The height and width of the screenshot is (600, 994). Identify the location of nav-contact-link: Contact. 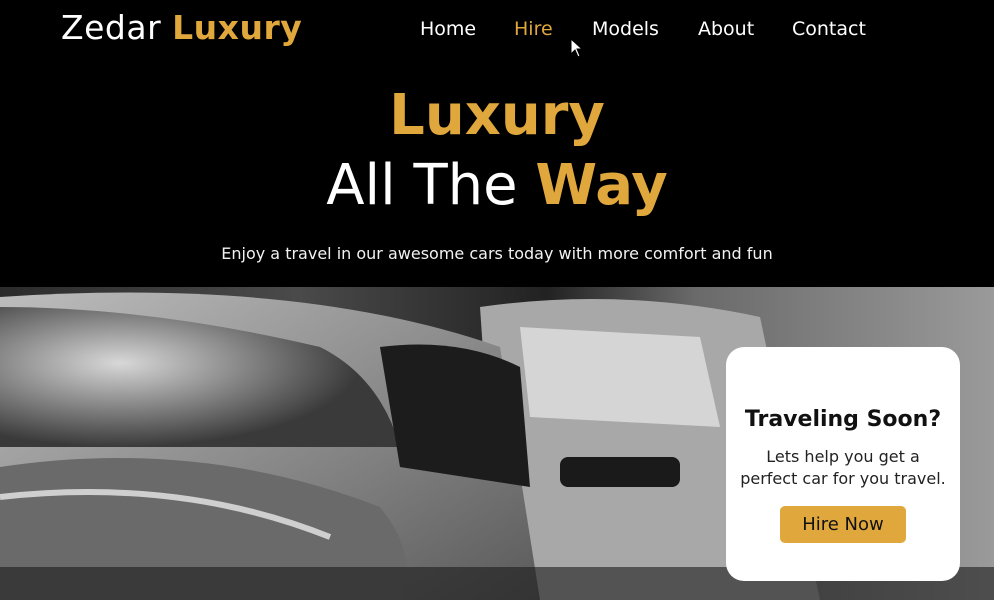
(829, 29).